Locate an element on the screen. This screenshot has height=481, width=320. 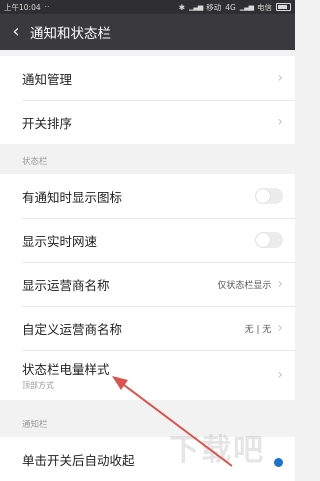
item-value: 无 | 无 is located at coordinates (258, 329).